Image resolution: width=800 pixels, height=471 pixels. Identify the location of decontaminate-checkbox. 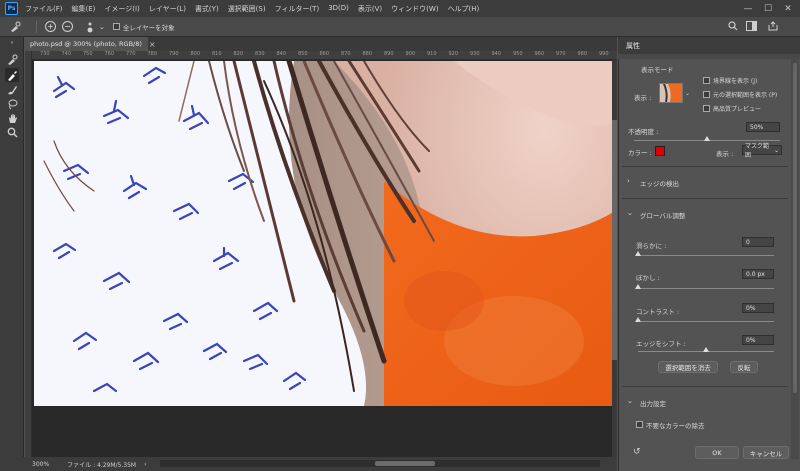
(639, 424).